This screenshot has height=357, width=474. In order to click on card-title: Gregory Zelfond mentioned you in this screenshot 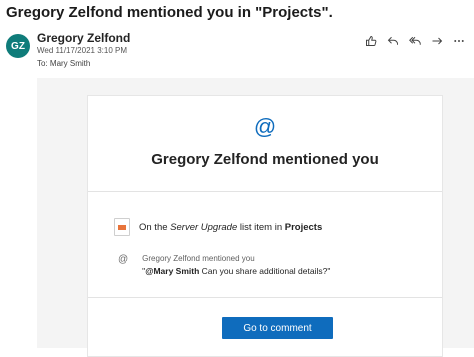, I will do `click(265, 159)`.